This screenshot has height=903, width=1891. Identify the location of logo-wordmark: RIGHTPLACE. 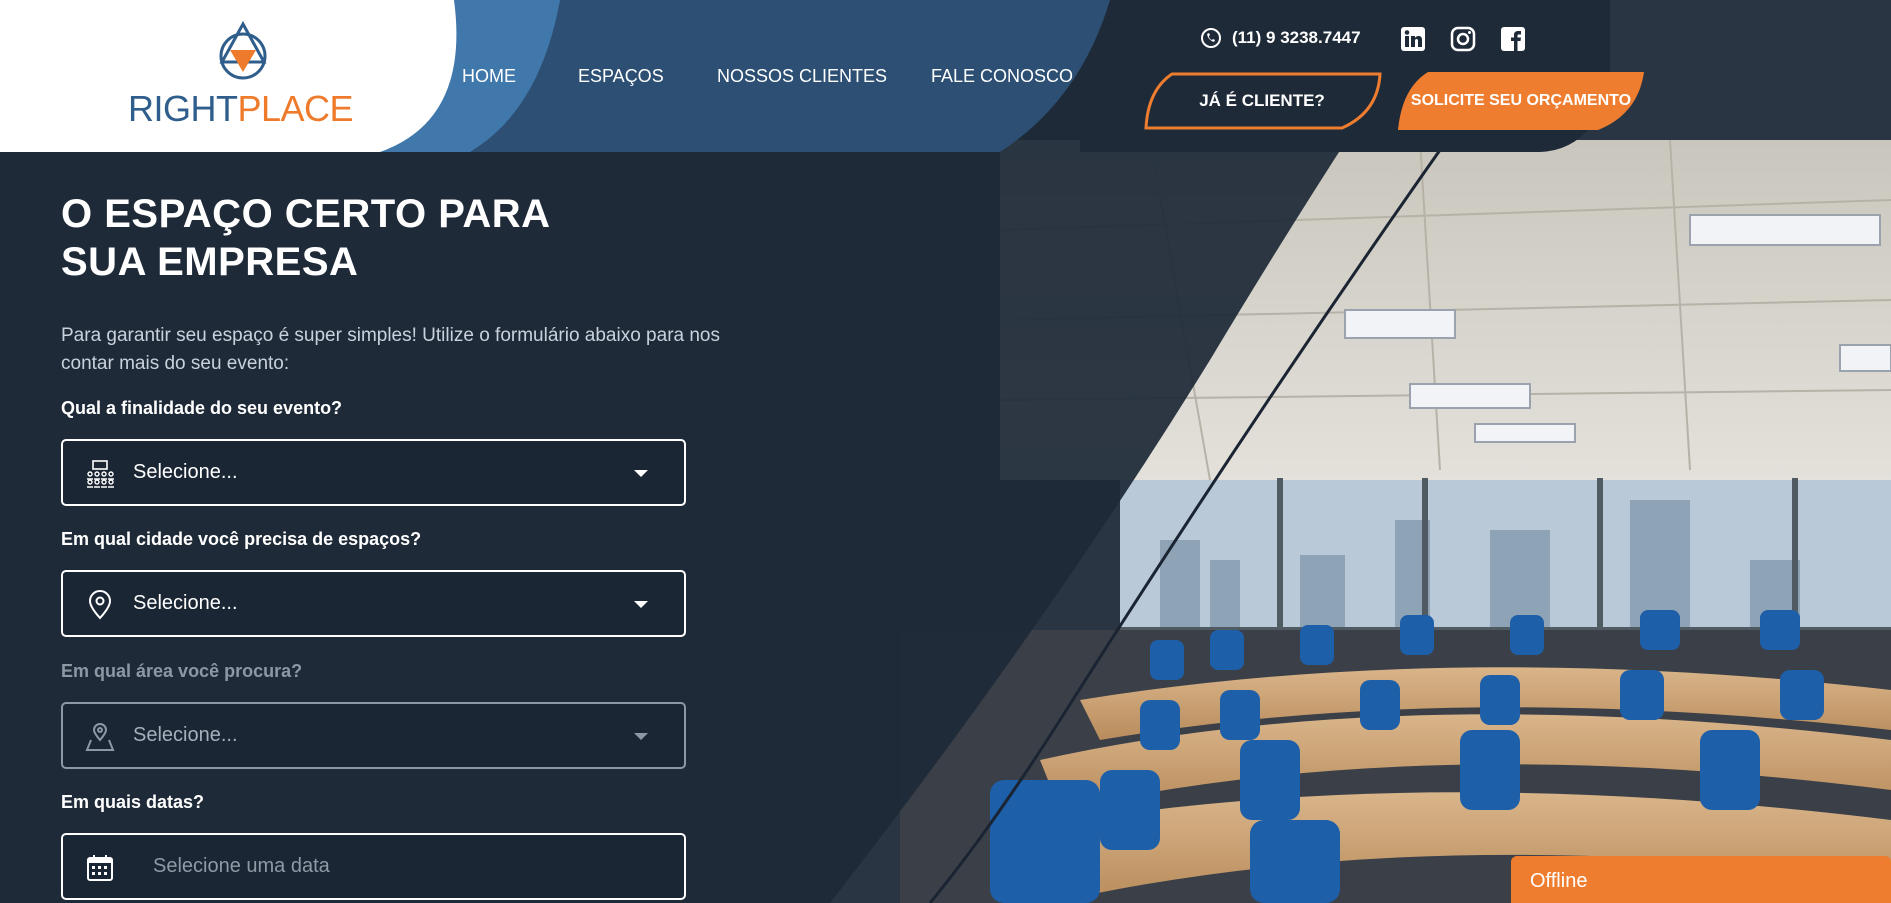
(241, 109).